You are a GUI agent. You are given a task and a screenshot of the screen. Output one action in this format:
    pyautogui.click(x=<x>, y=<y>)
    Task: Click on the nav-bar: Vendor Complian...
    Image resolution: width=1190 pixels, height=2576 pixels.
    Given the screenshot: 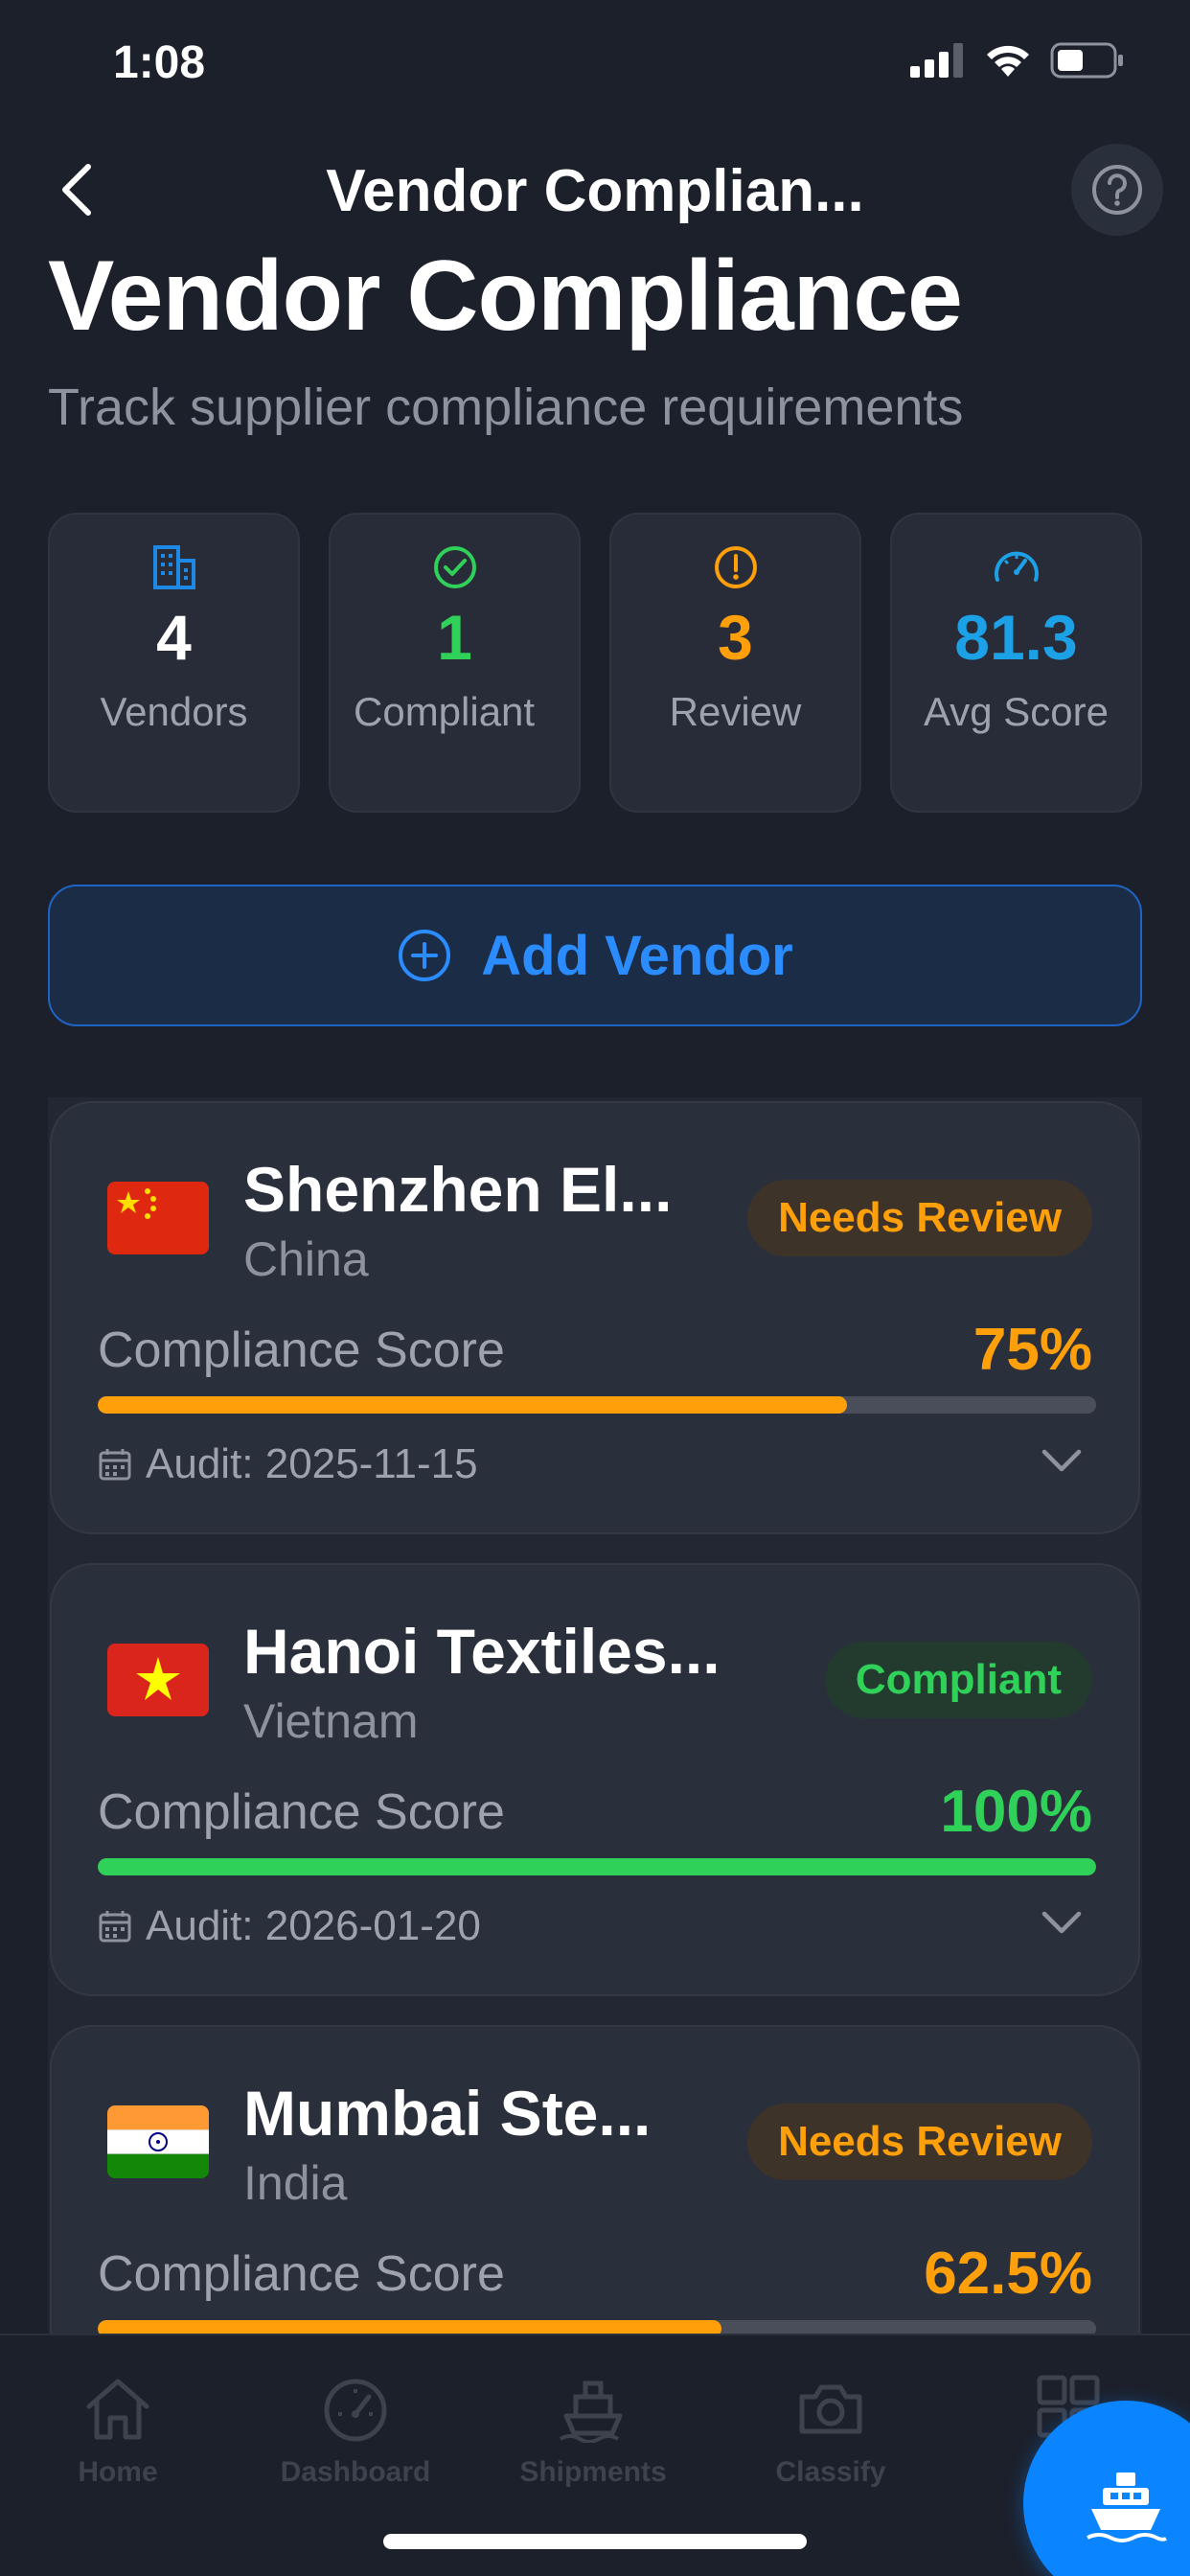 What is the action you would take?
    pyautogui.click(x=595, y=194)
    